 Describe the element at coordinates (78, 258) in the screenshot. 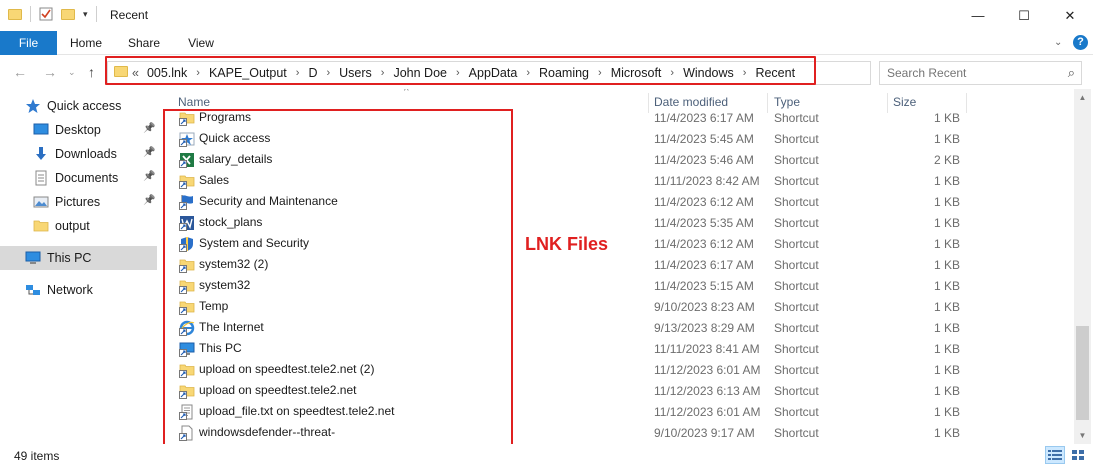

I see `sidebar-item-this-pc: This PC` at that location.